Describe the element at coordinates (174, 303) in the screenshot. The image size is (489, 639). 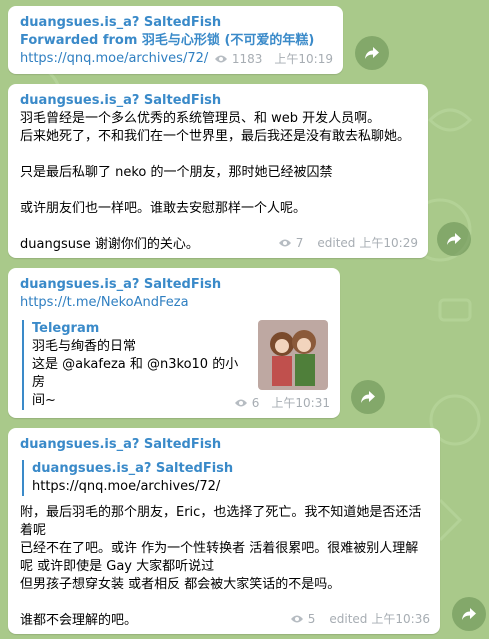
I see `message-link: https://t.me/NekoAndFeza` at that location.